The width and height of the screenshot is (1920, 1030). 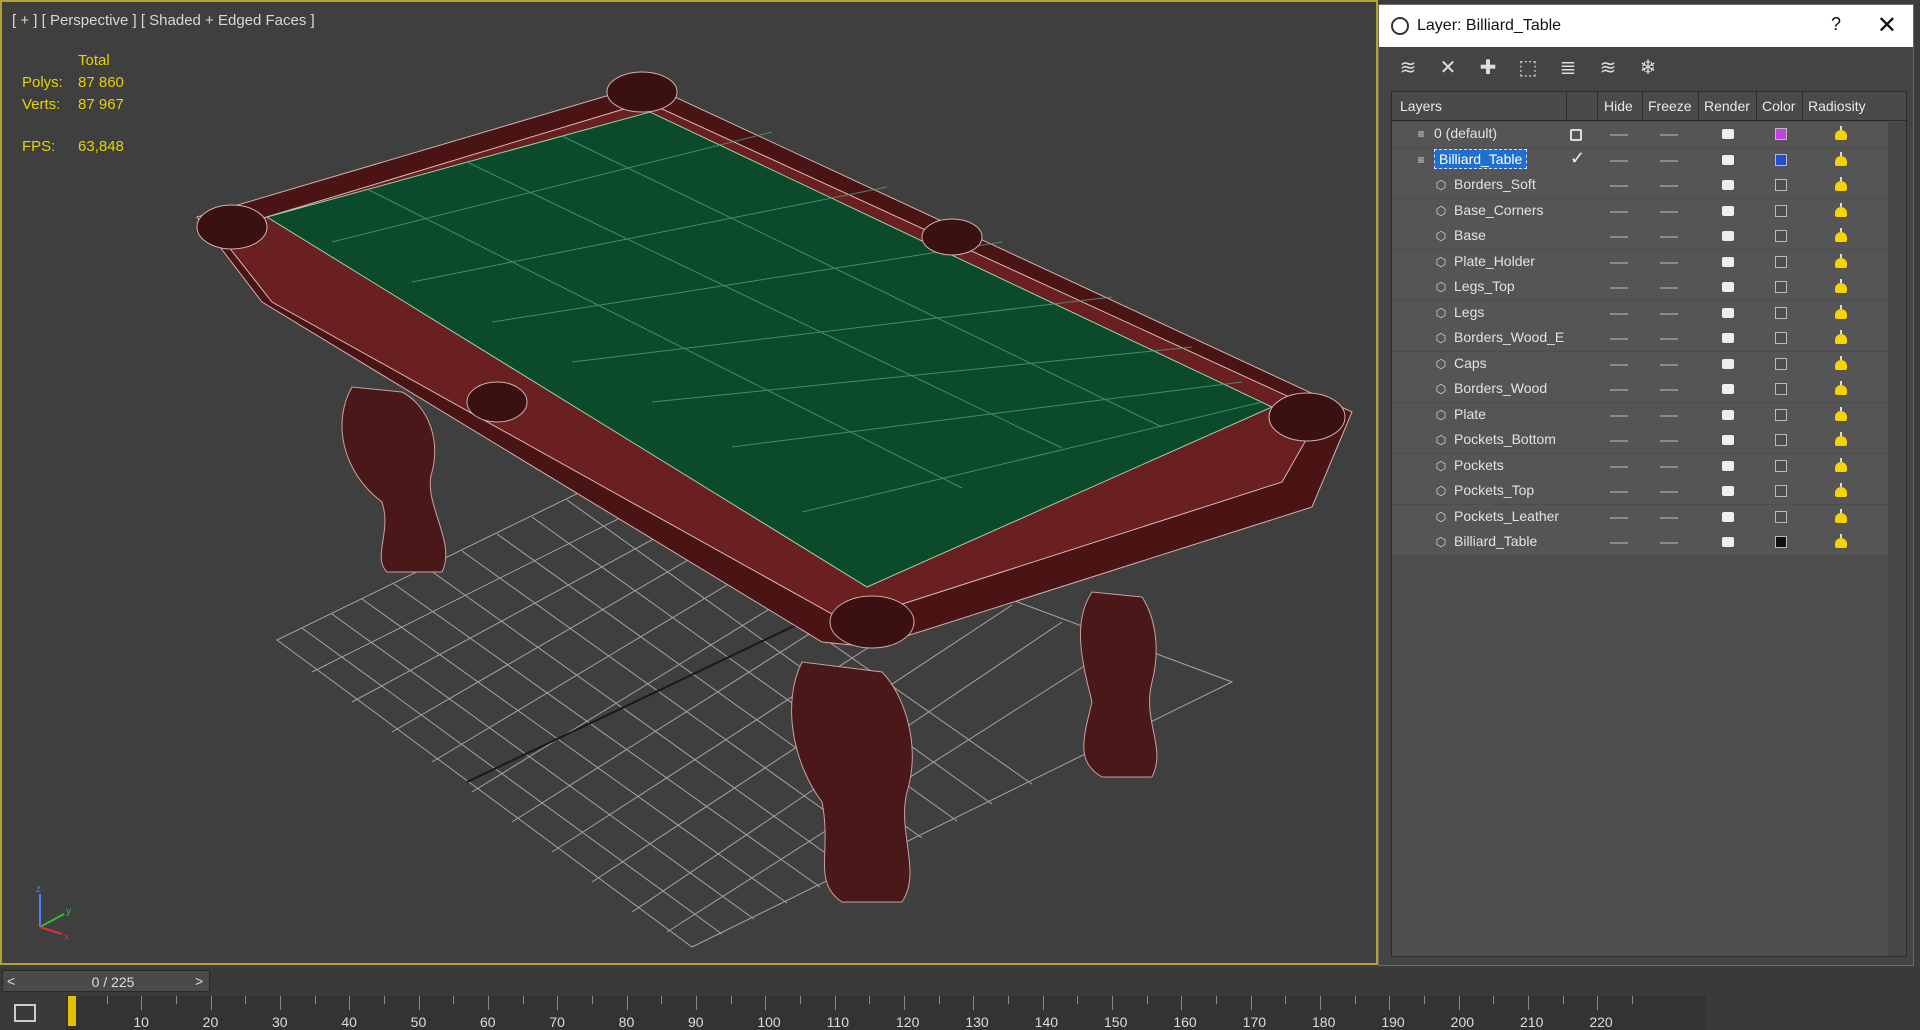 What do you see at coordinates (1408, 68) in the screenshot?
I see `new-layer-icon: ≋` at bounding box center [1408, 68].